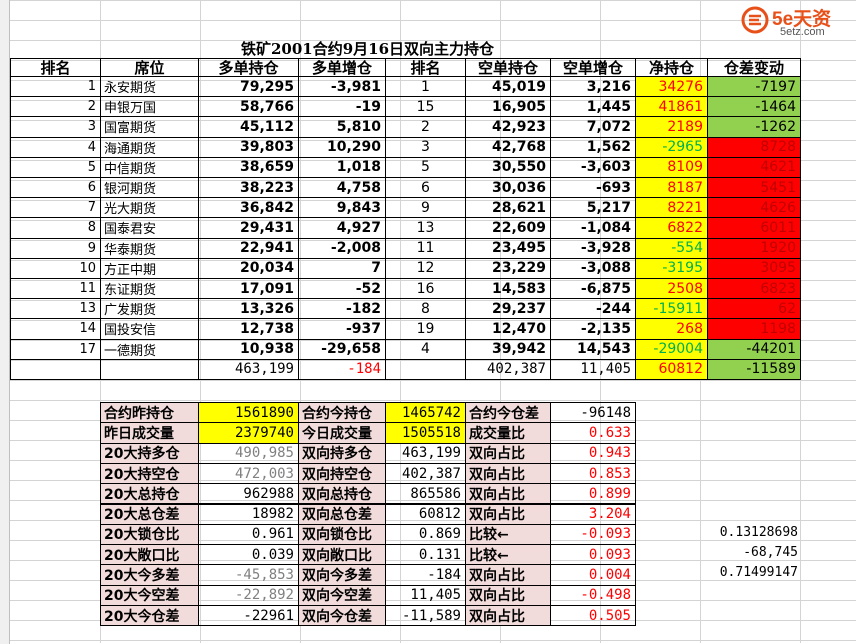 The width and height of the screenshot is (856, 644). What do you see at coordinates (508, 349) in the screenshot?
I see `cell-short-position: 39,942` at bounding box center [508, 349].